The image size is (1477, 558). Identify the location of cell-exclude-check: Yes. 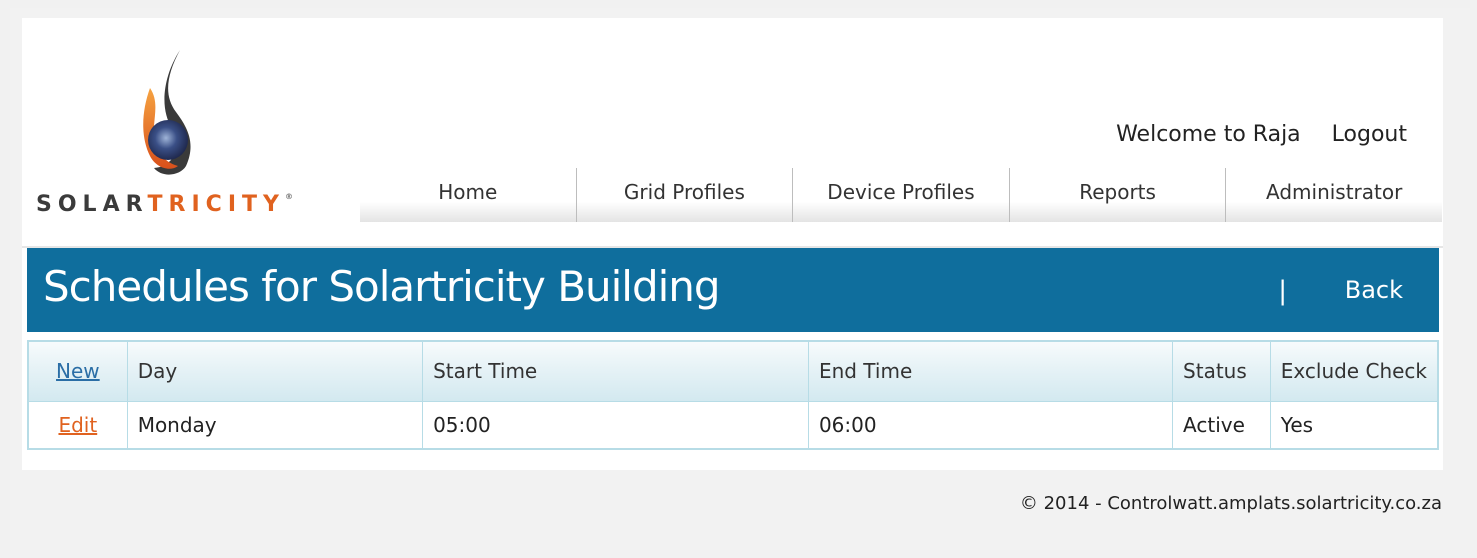
(1354, 425).